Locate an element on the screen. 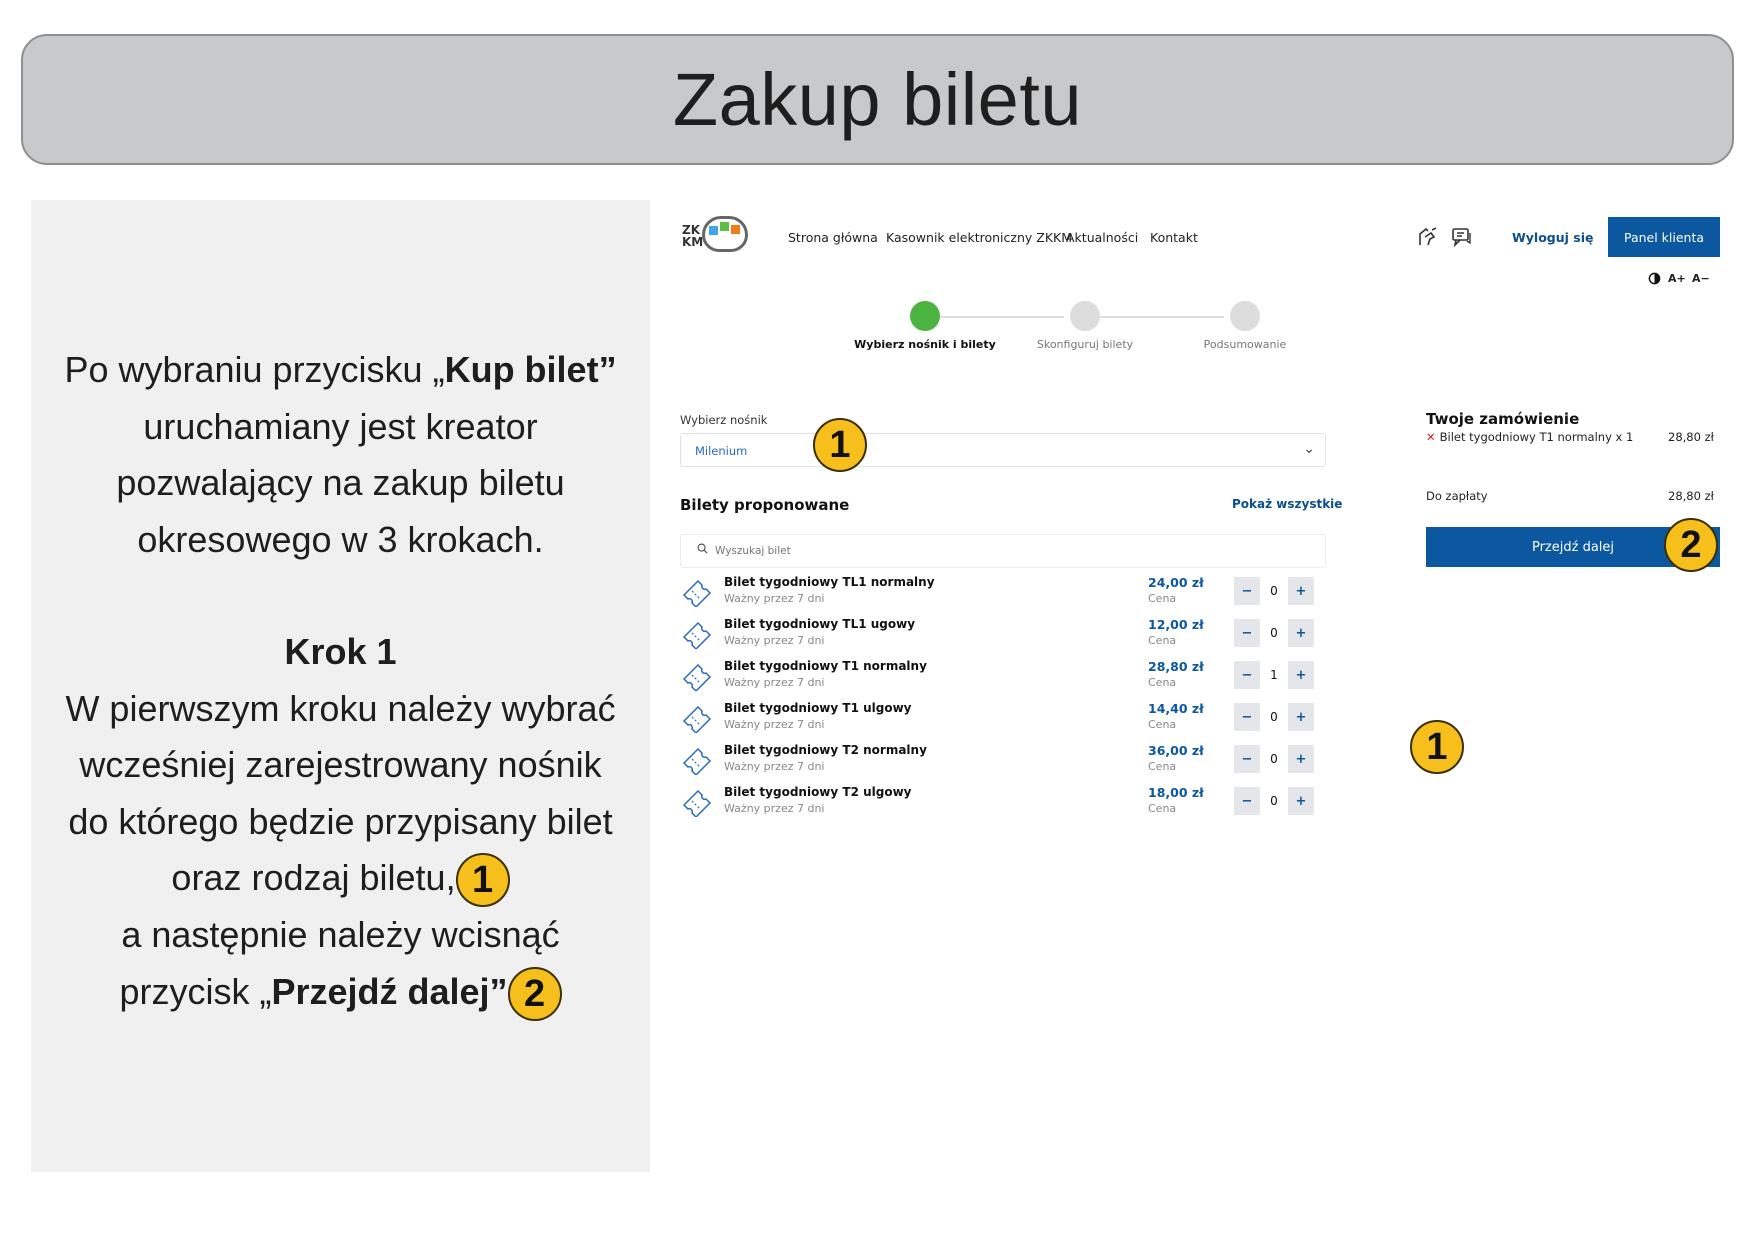 The height and width of the screenshot is (1240, 1754). step-line-5: a następnie należy wcisnąć is located at coordinates (340, 935).